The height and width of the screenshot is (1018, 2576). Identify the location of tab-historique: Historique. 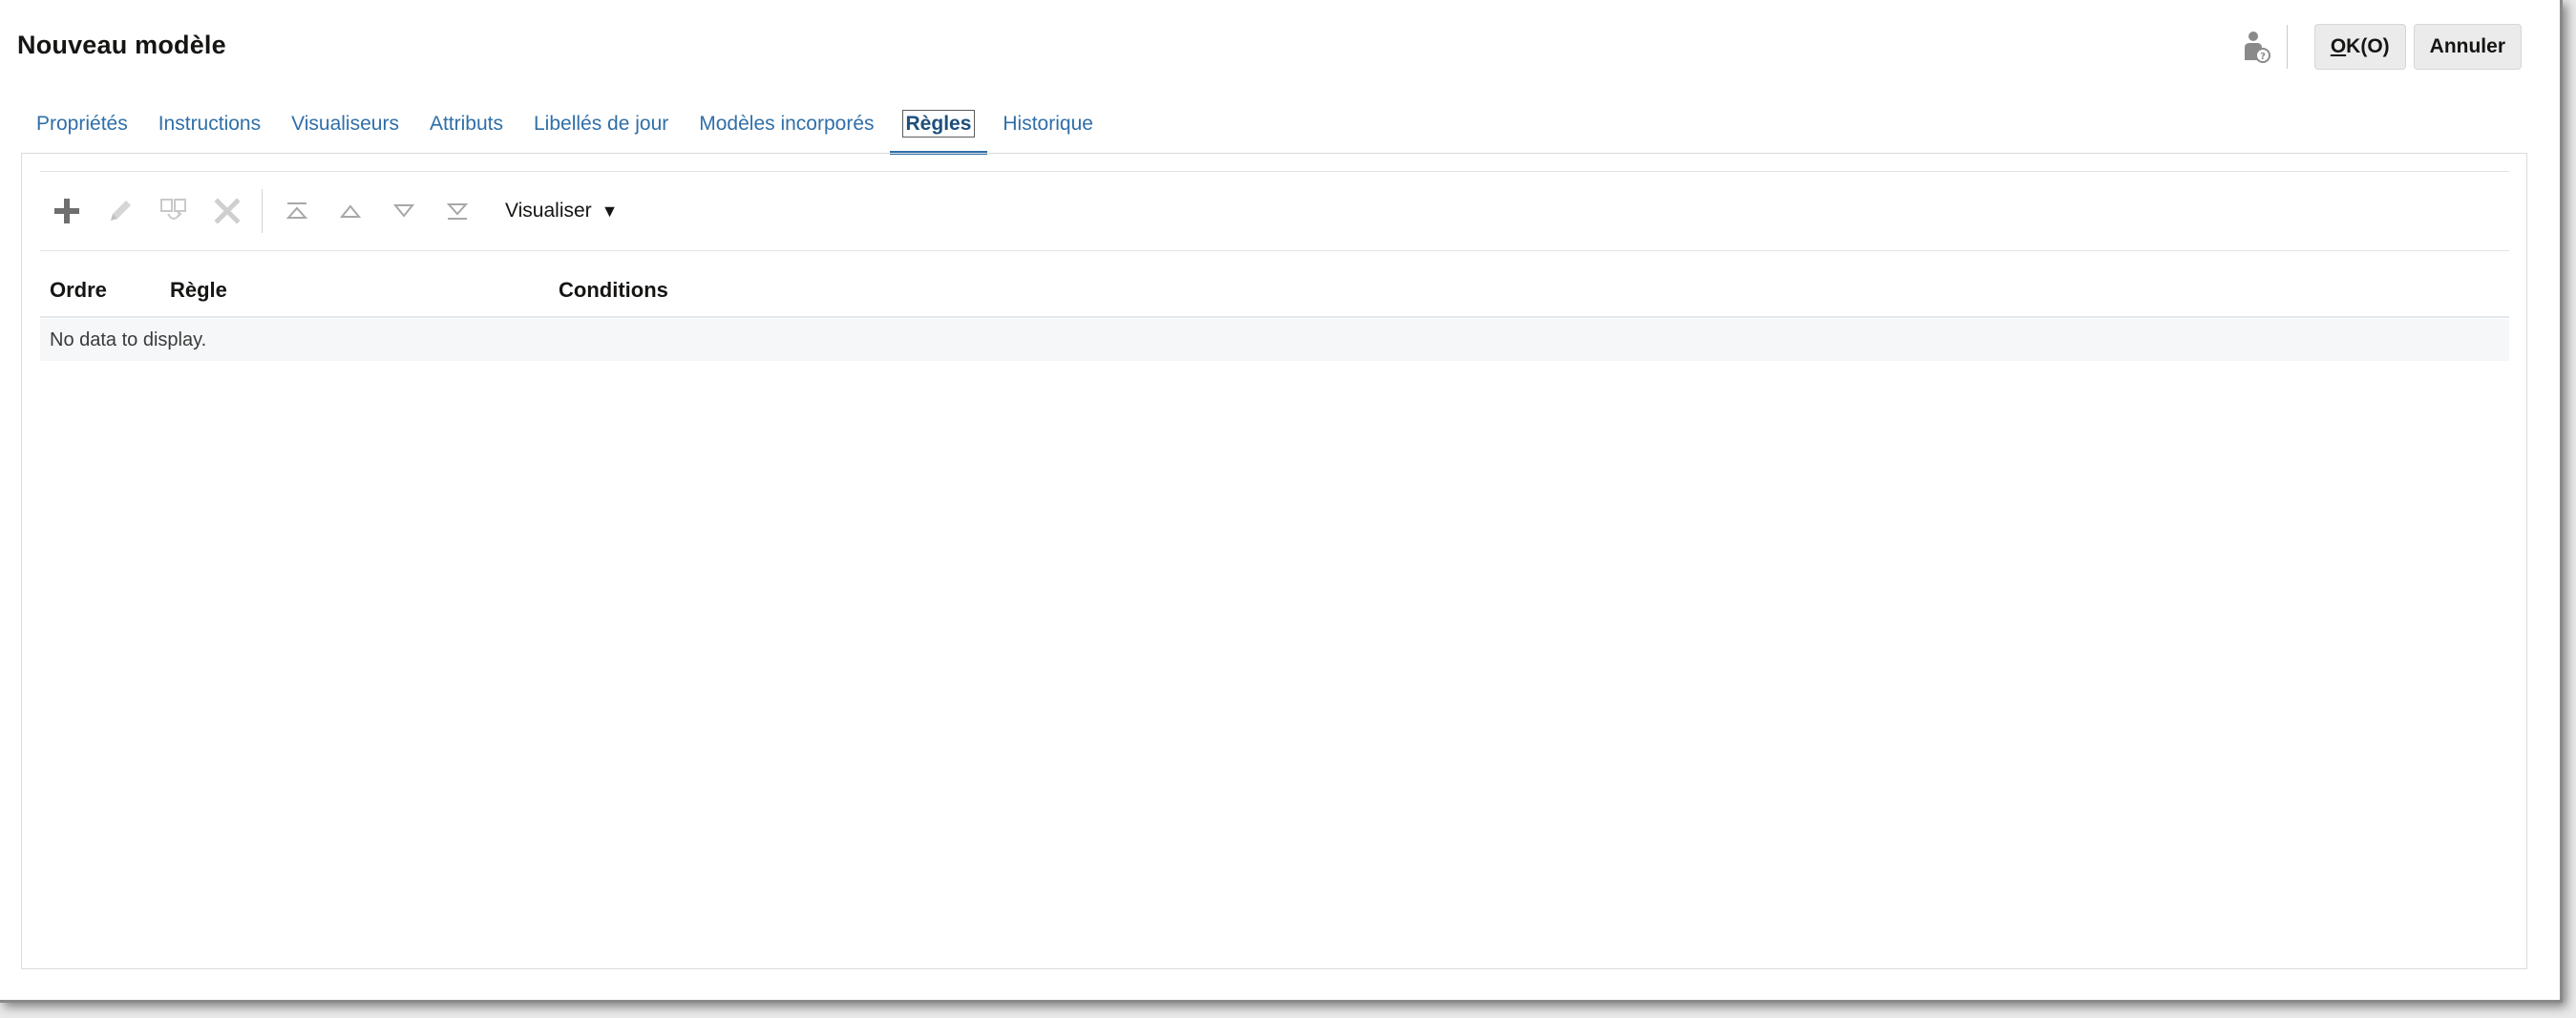
(1048, 129).